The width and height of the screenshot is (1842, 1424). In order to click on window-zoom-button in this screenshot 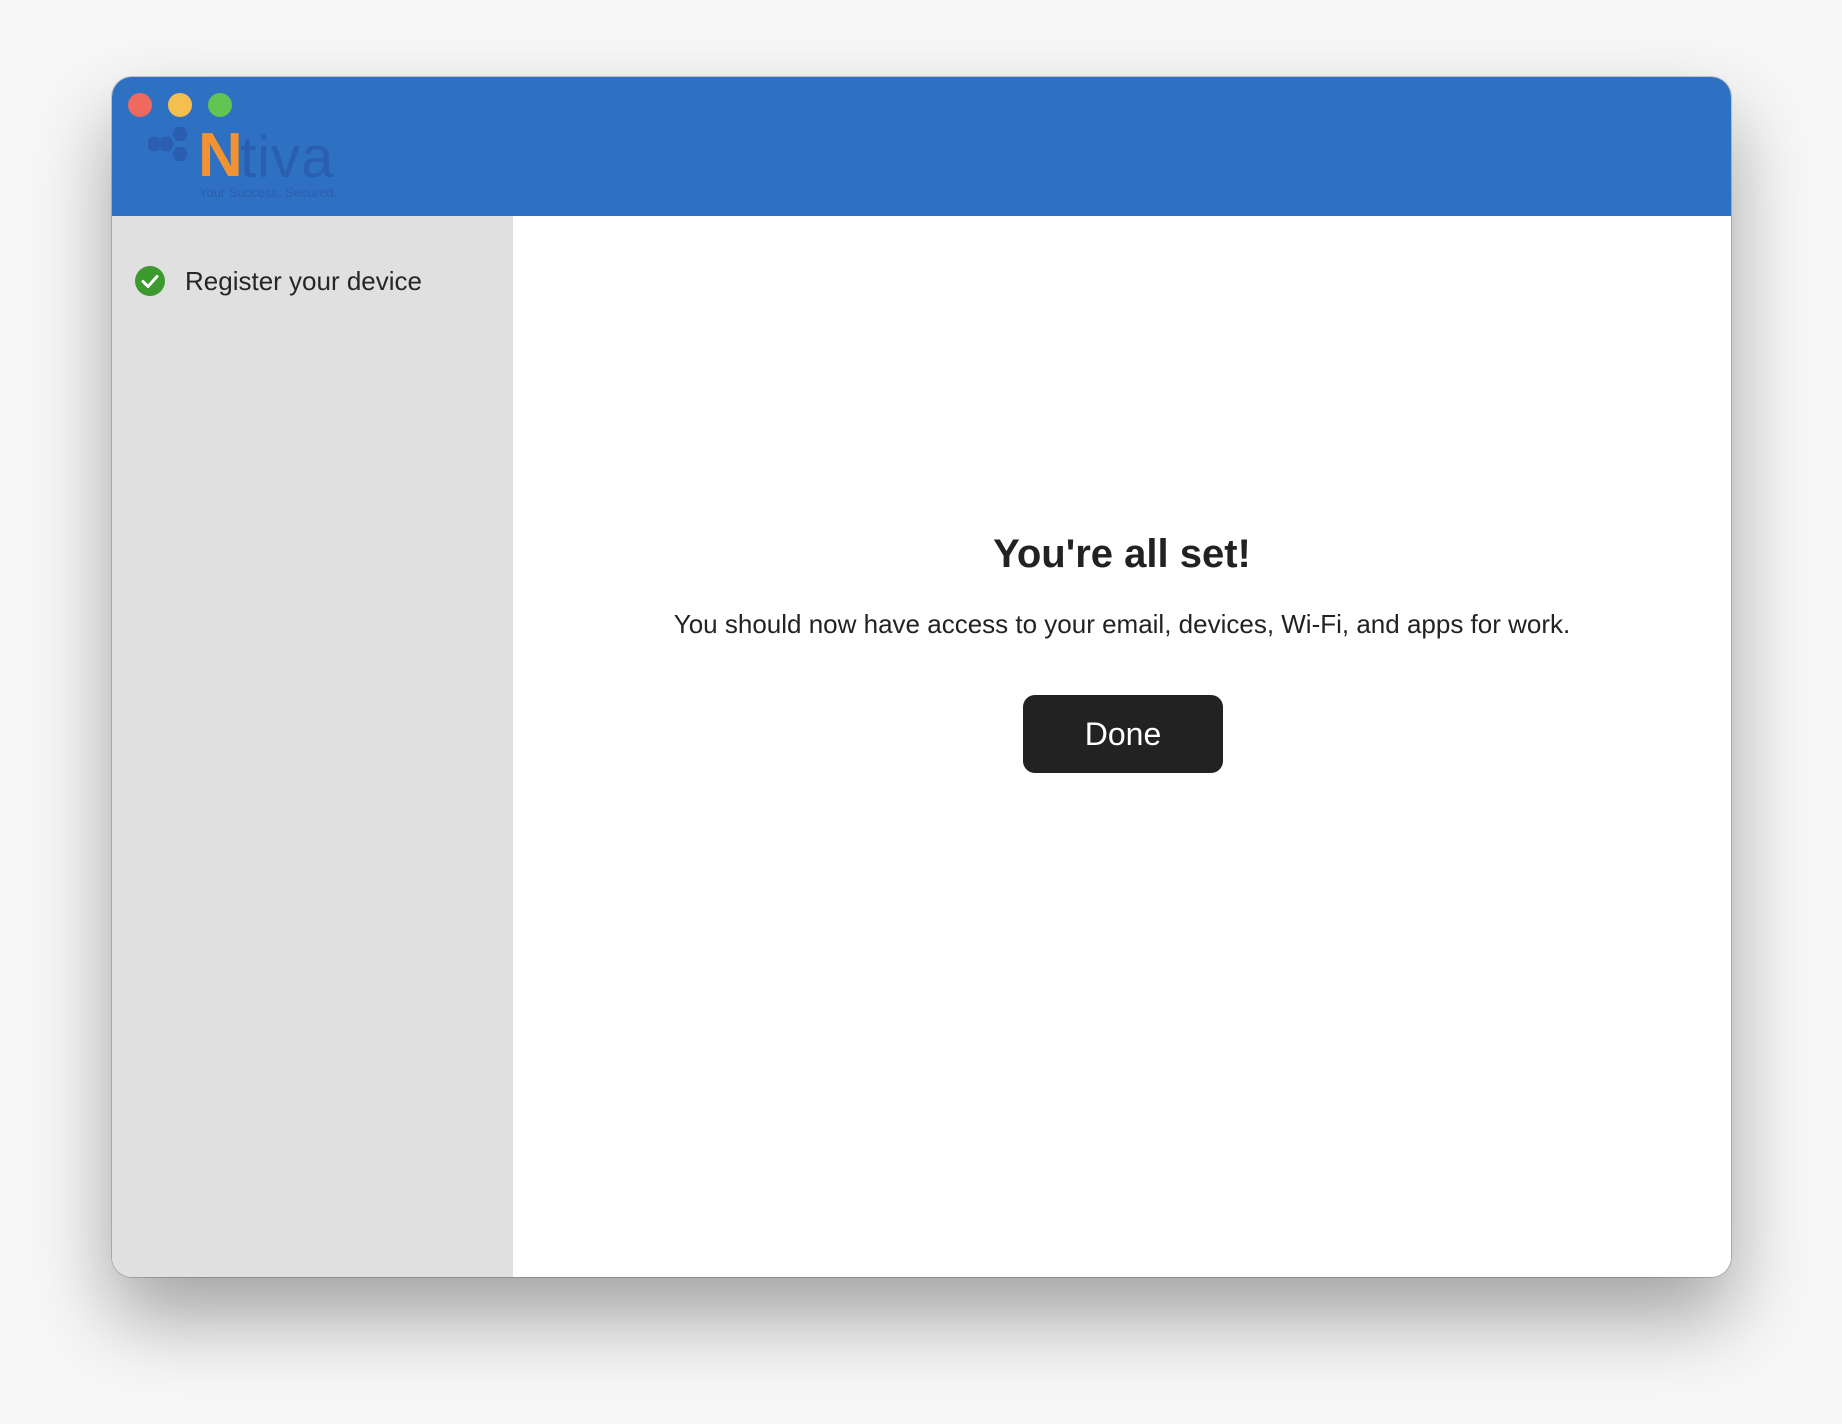, I will do `click(220, 105)`.